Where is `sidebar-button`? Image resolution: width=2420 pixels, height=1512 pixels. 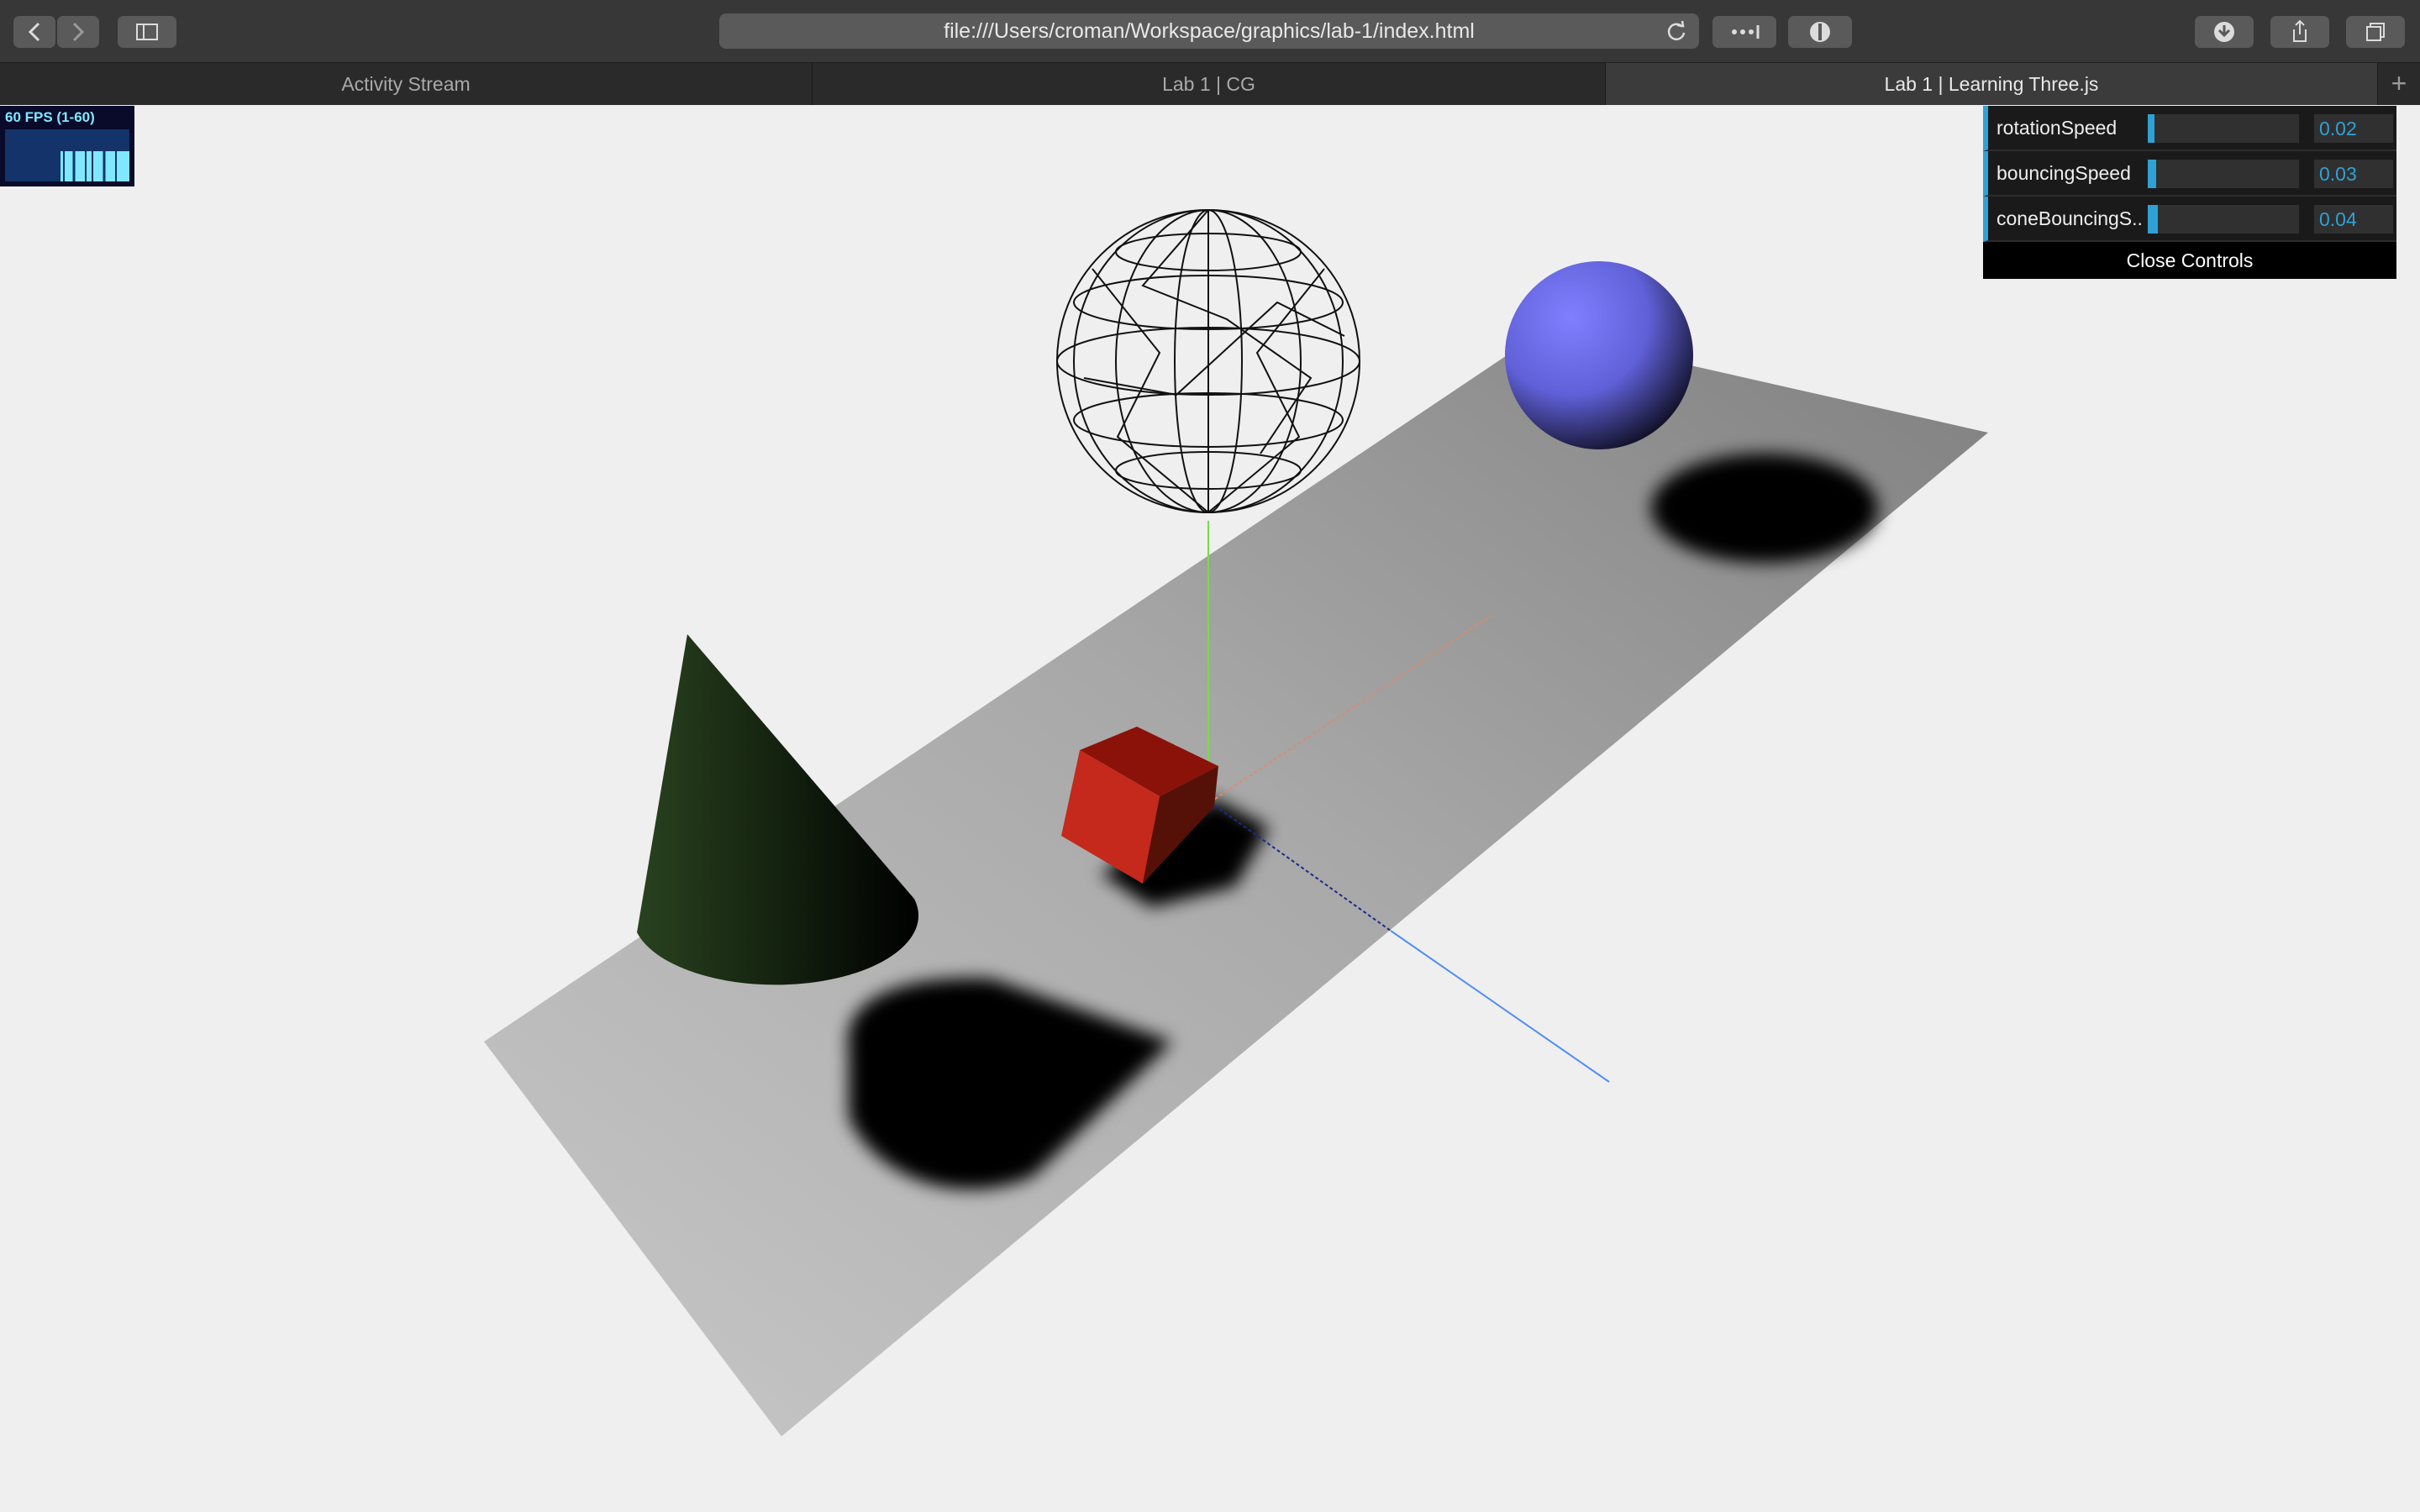 sidebar-button is located at coordinates (147, 32).